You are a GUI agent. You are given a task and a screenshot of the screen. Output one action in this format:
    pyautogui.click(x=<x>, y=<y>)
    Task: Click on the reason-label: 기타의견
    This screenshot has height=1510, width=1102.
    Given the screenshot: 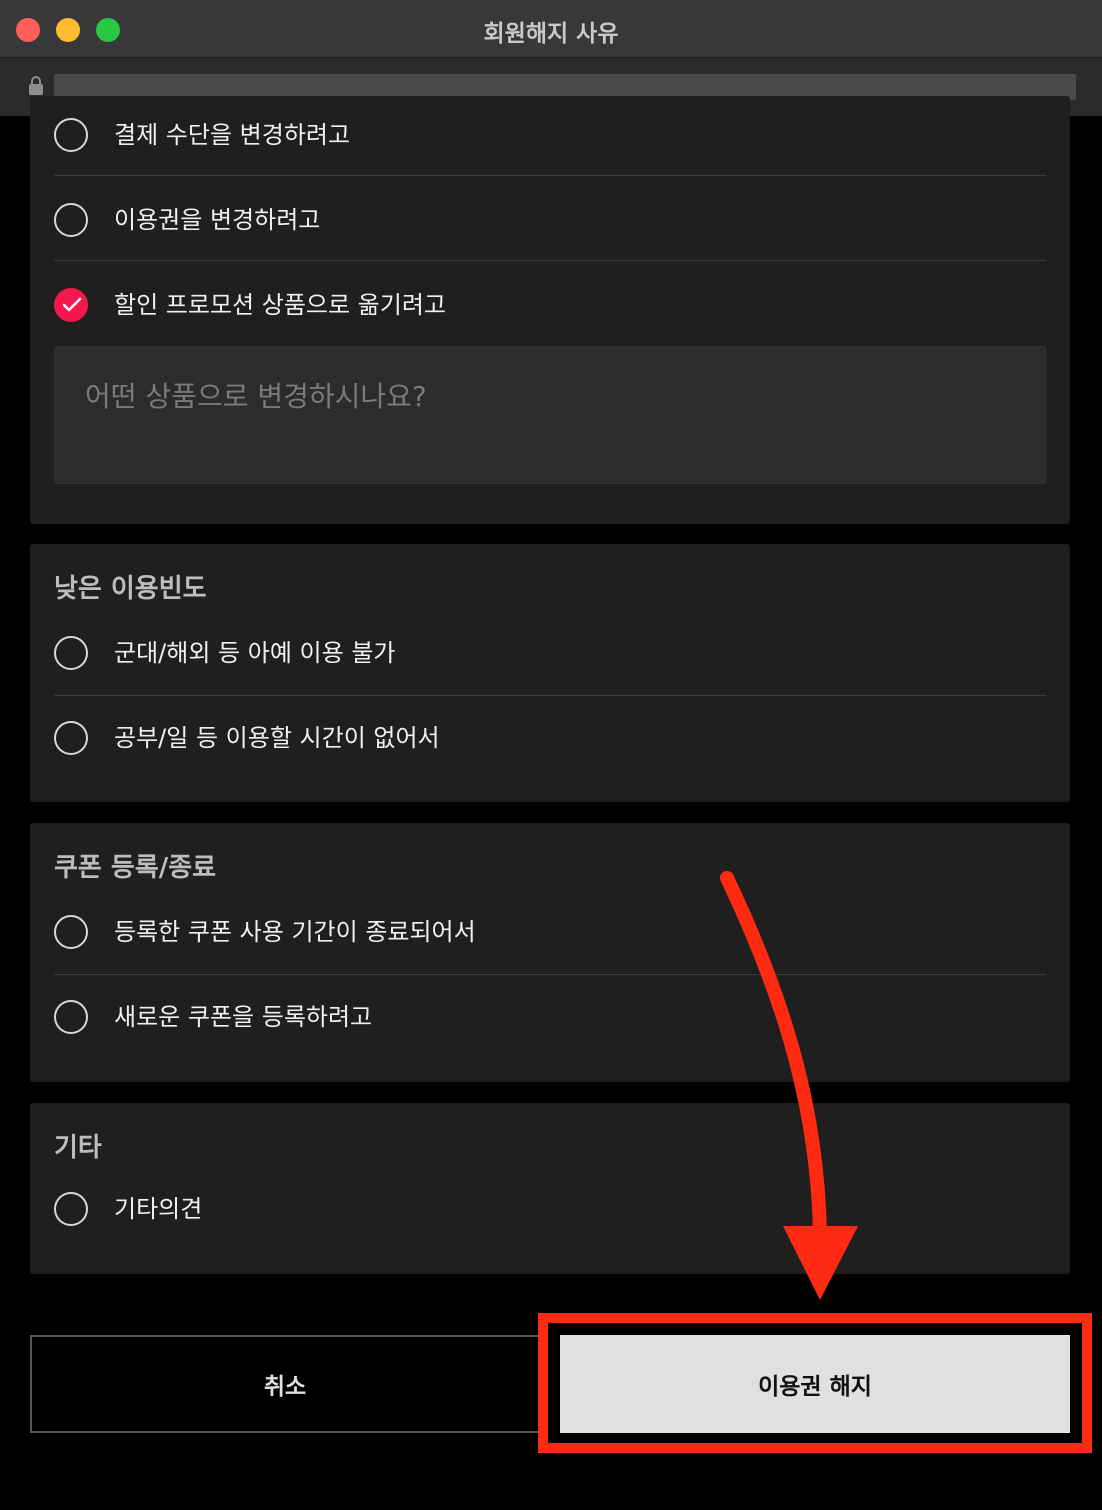 What is the action you would take?
    pyautogui.click(x=158, y=1209)
    